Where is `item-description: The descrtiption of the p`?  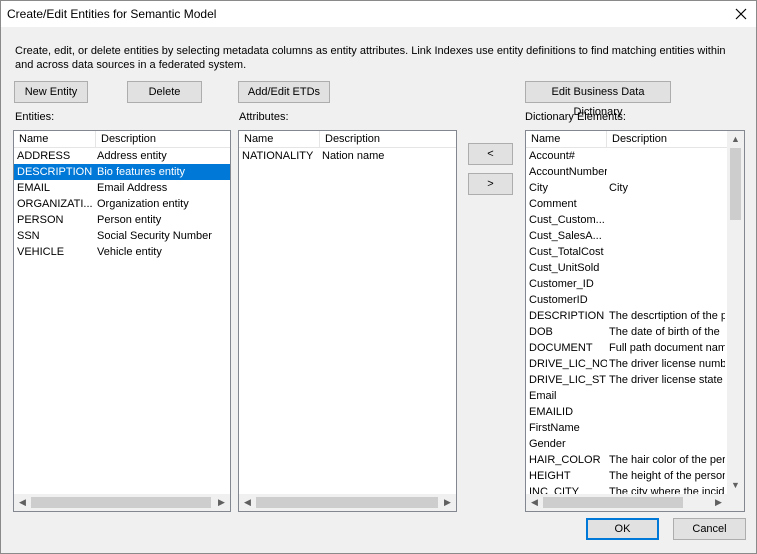 item-description: The descrtiption of the p is located at coordinates (667, 316).